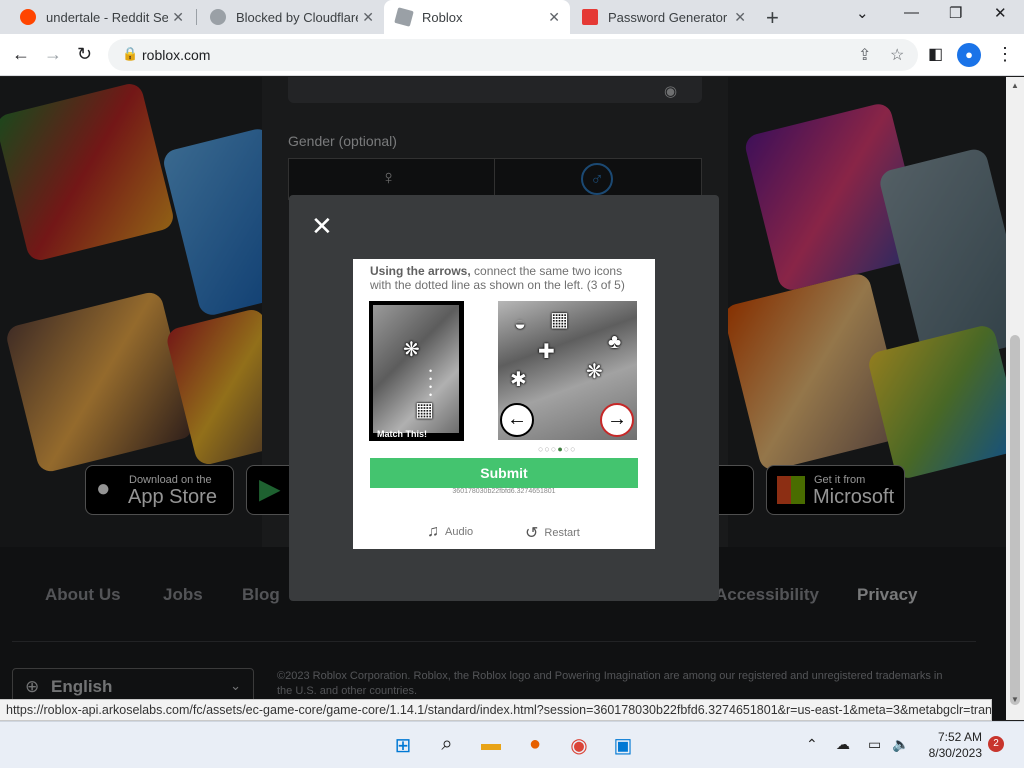 This screenshot has height=768, width=1024. What do you see at coordinates (21, 54) in the screenshot?
I see `back-arrow-icon: ←` at bounding box center [21, 54].